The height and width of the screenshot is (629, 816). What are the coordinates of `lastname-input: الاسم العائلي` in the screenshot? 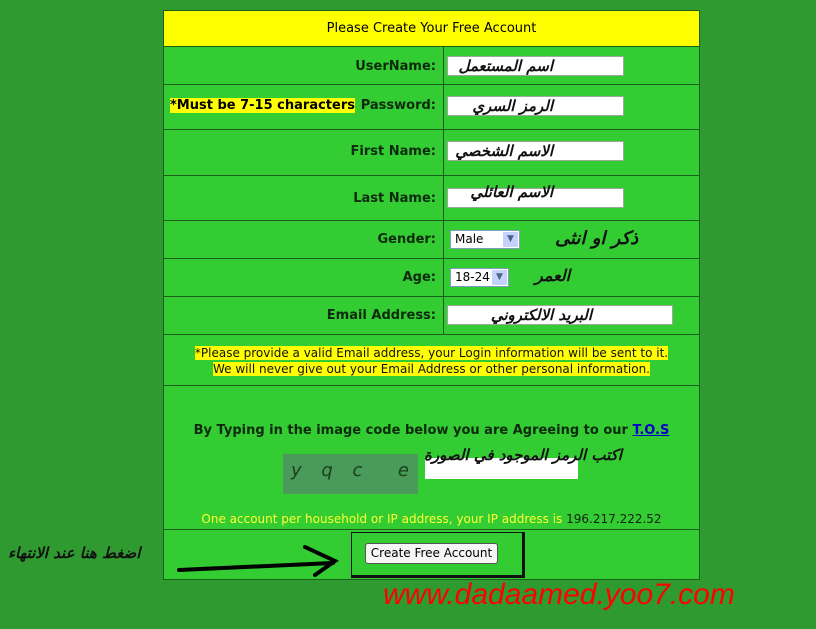 It's located at (535, 196).